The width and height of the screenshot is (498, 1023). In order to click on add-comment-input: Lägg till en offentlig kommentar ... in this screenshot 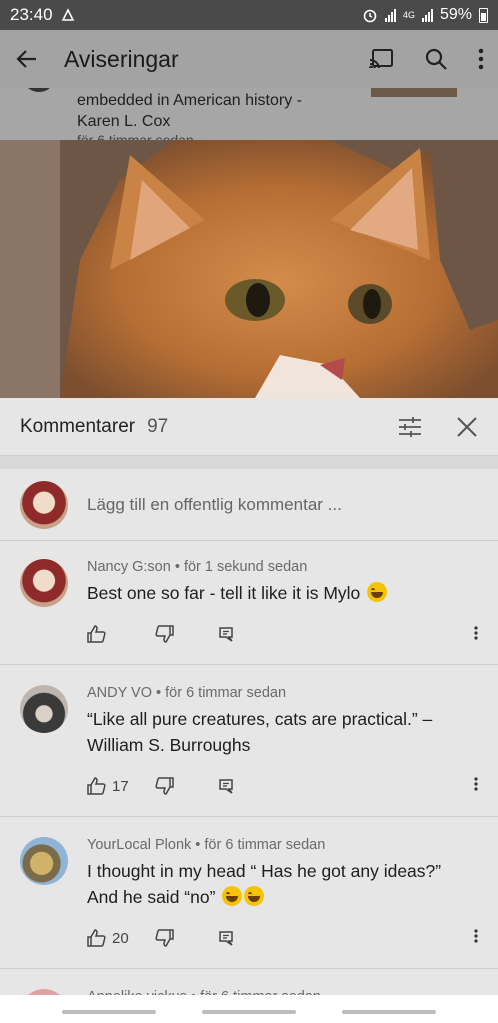, I will do `click(214, 505)`.